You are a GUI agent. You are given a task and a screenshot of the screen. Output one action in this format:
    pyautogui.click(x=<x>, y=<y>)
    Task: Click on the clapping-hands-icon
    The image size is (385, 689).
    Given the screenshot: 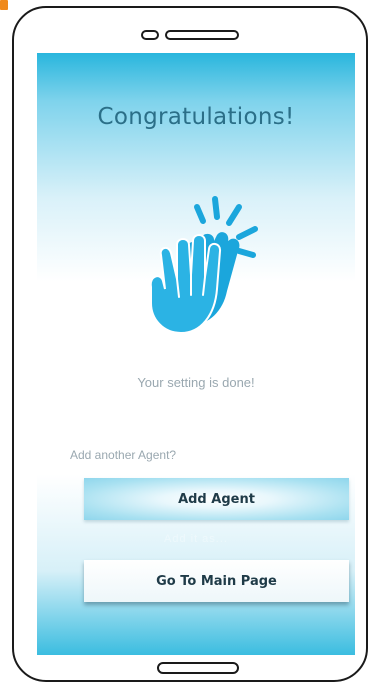 What is the action you would take?
    pyautogui.click(x=203, y=265)
    